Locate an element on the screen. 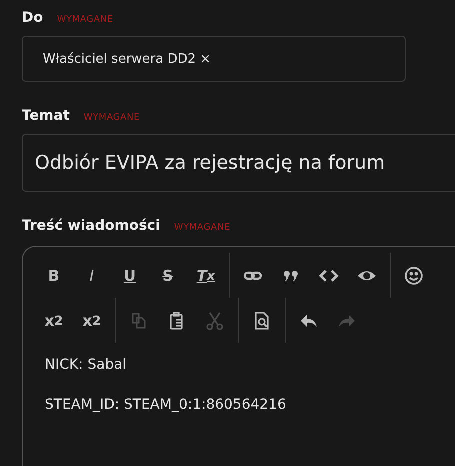 The width and height of the screenshot is (455, 466). italic-button: I is located at coordinates (92, 275).